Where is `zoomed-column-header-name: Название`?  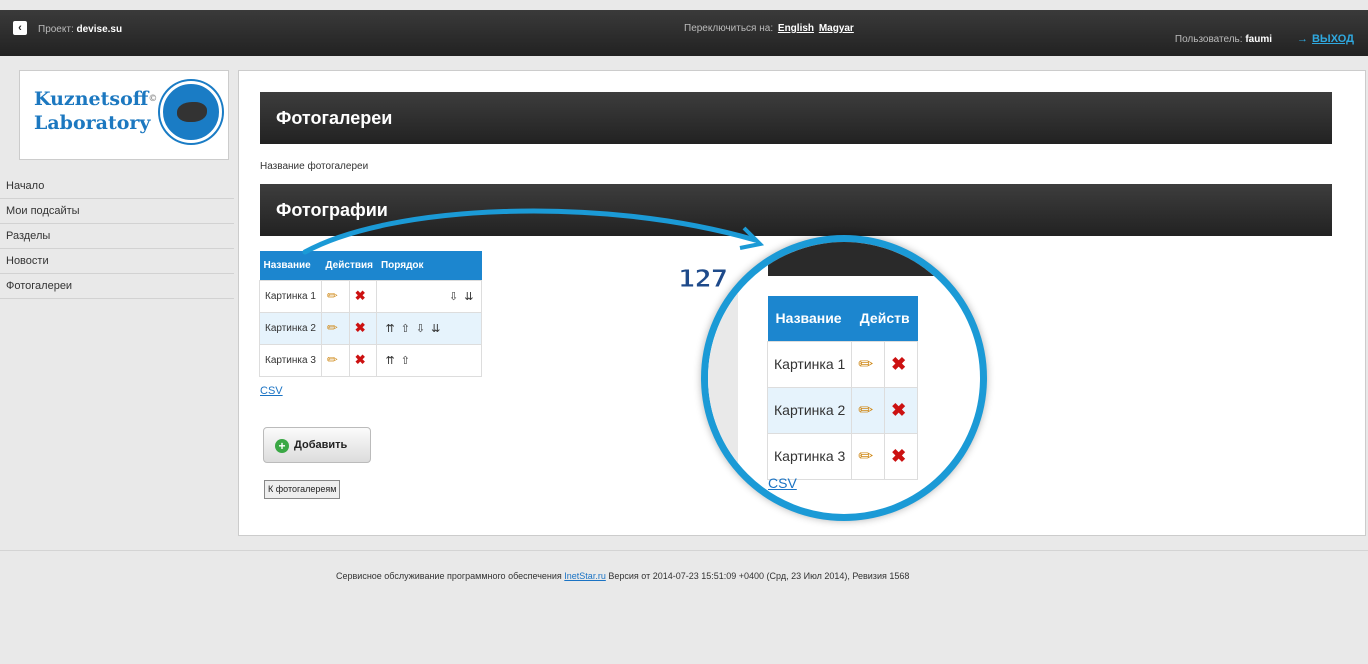
zoomed-column-header-name: Название is located at coordinates (809, 318).